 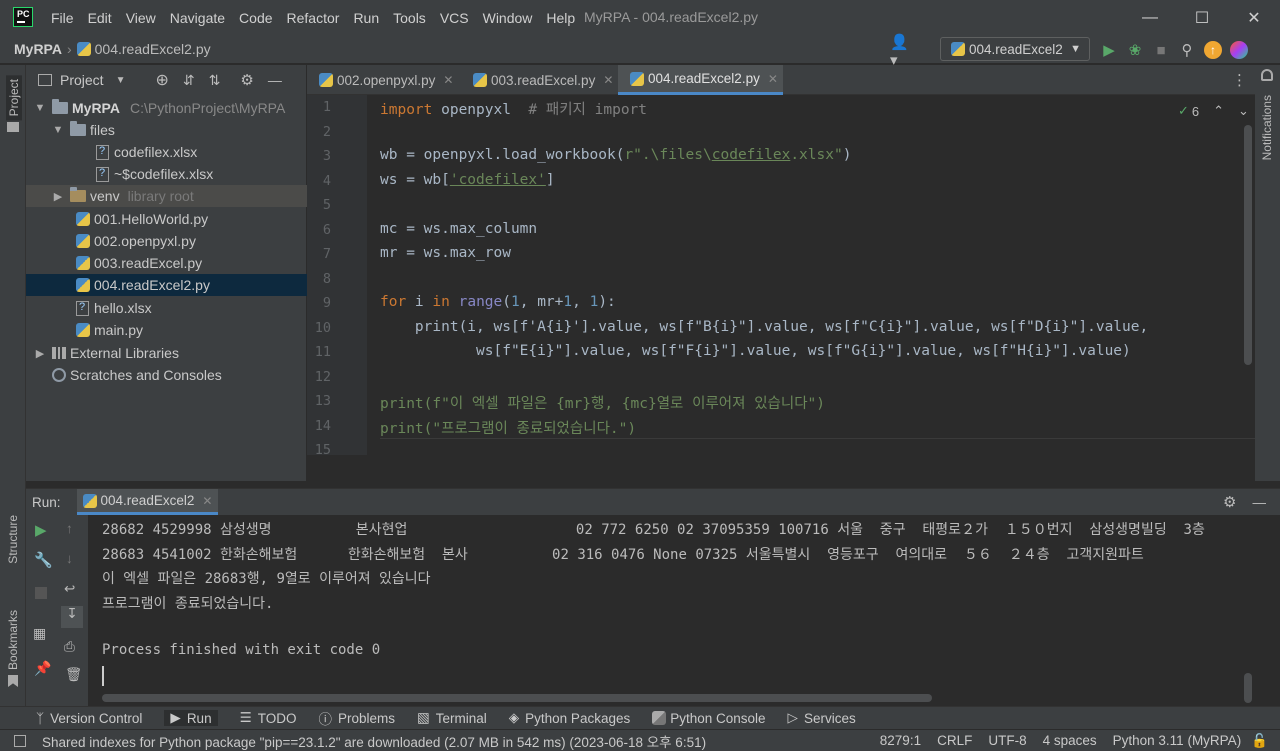 What do you see at coordinates (166, 108) in the screenshot?
I see `tree-item-root: ▼ MyRPA C:\PythonProject\MyRPA` at bounding box center [166, 108].